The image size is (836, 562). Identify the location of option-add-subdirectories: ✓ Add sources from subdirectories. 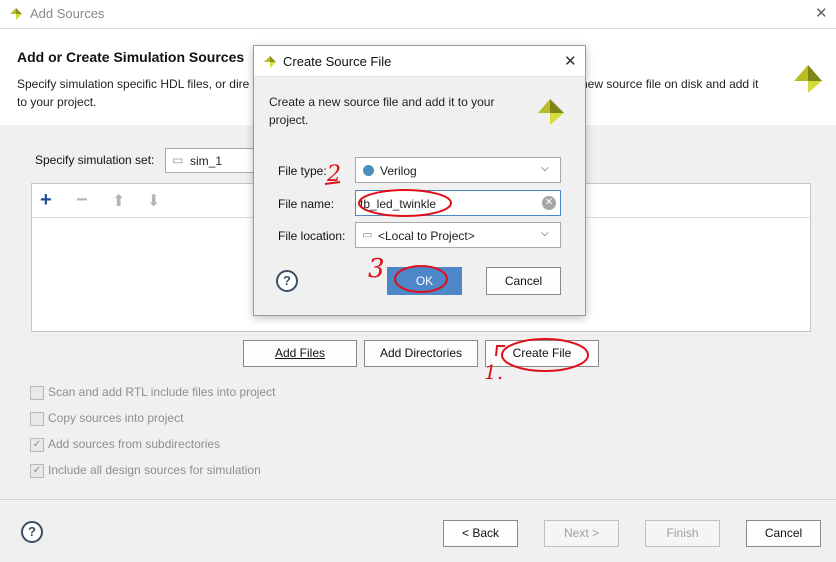
(180, 445).